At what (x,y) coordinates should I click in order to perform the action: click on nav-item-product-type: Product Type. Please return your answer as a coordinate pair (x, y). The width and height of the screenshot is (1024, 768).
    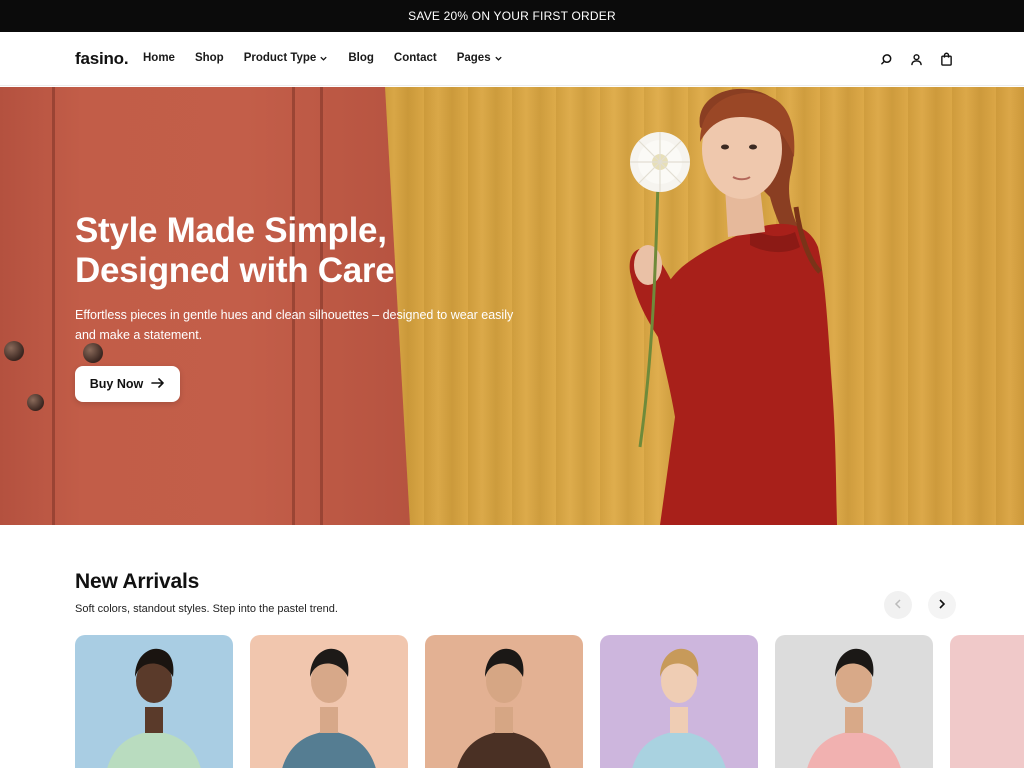
    Looking at the image, I should click on (286, 58).